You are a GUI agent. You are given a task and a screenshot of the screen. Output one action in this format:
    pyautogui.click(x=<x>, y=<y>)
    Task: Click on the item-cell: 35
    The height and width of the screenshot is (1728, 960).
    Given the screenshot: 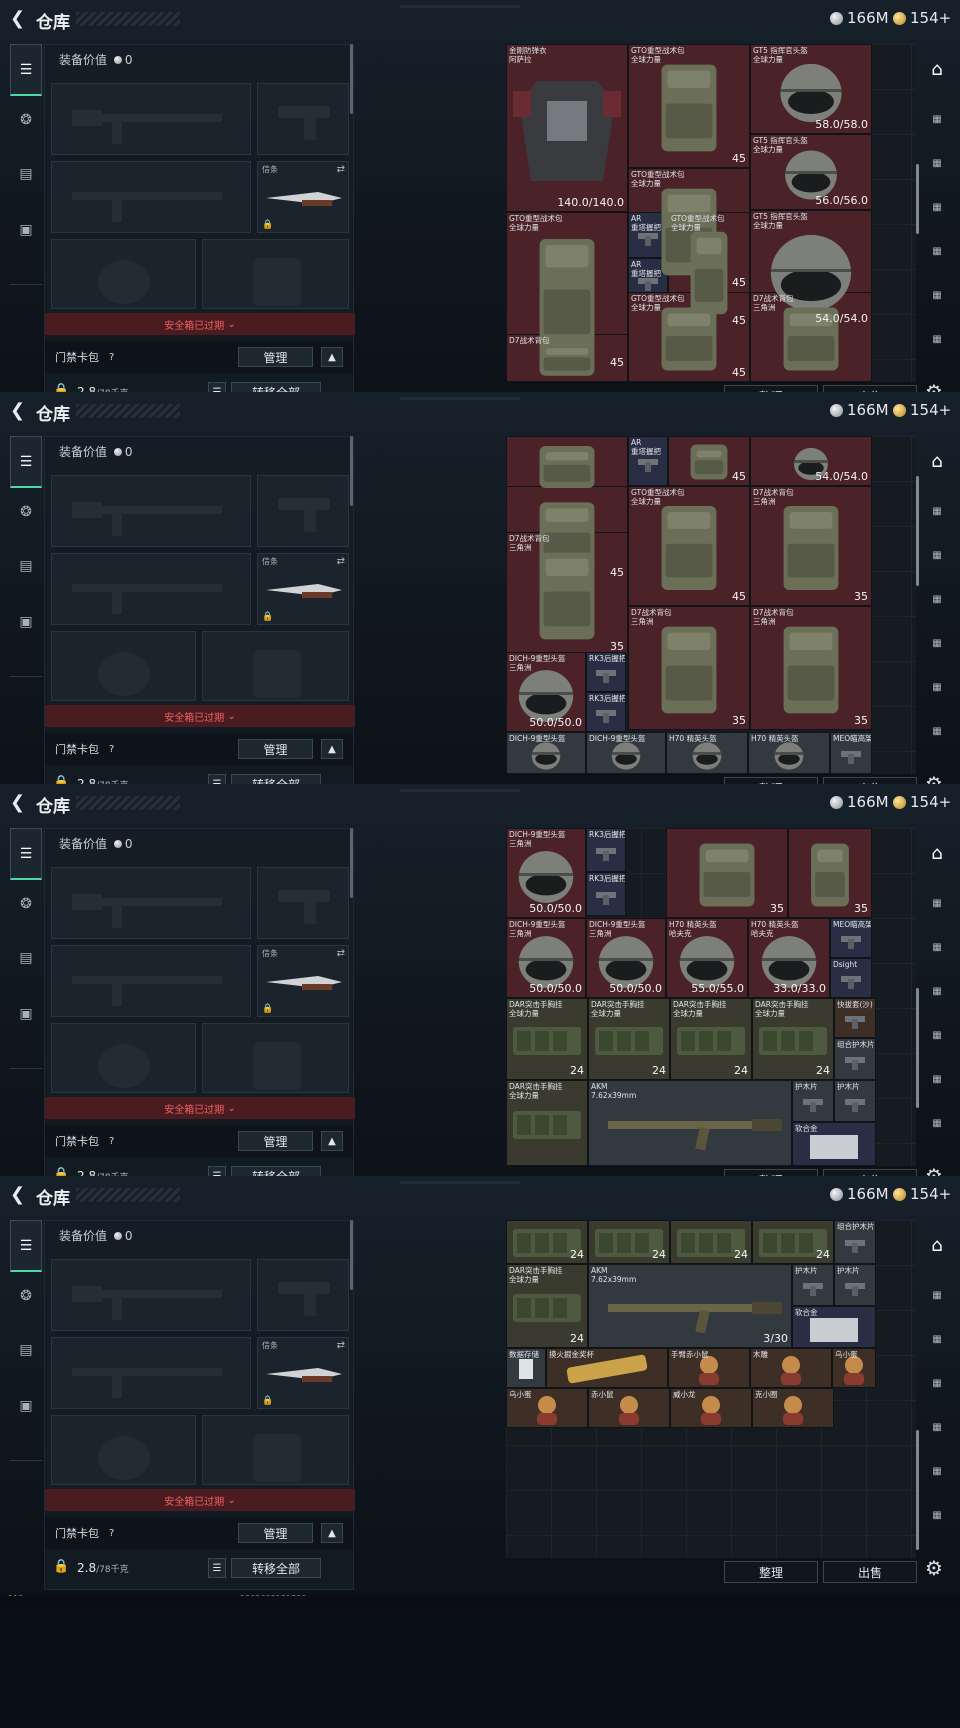 What is the action you would take?
    pyautogui.click(x=727, y=873)
    